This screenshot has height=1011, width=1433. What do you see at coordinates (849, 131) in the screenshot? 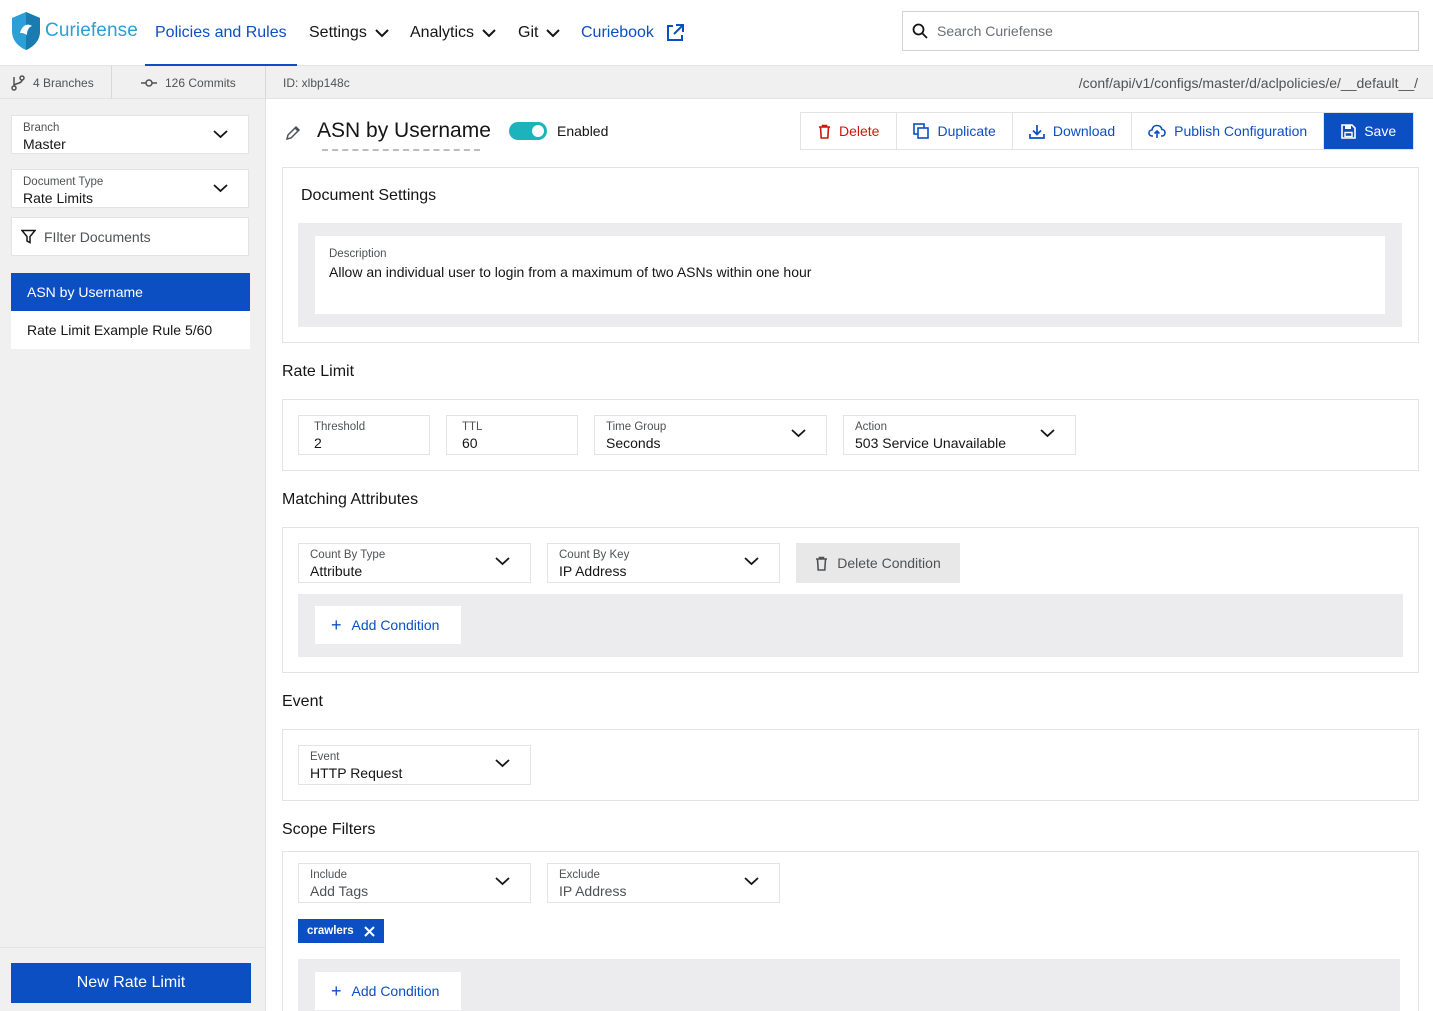
I see `delete-button: Delete` at bounding box center [849, 131].